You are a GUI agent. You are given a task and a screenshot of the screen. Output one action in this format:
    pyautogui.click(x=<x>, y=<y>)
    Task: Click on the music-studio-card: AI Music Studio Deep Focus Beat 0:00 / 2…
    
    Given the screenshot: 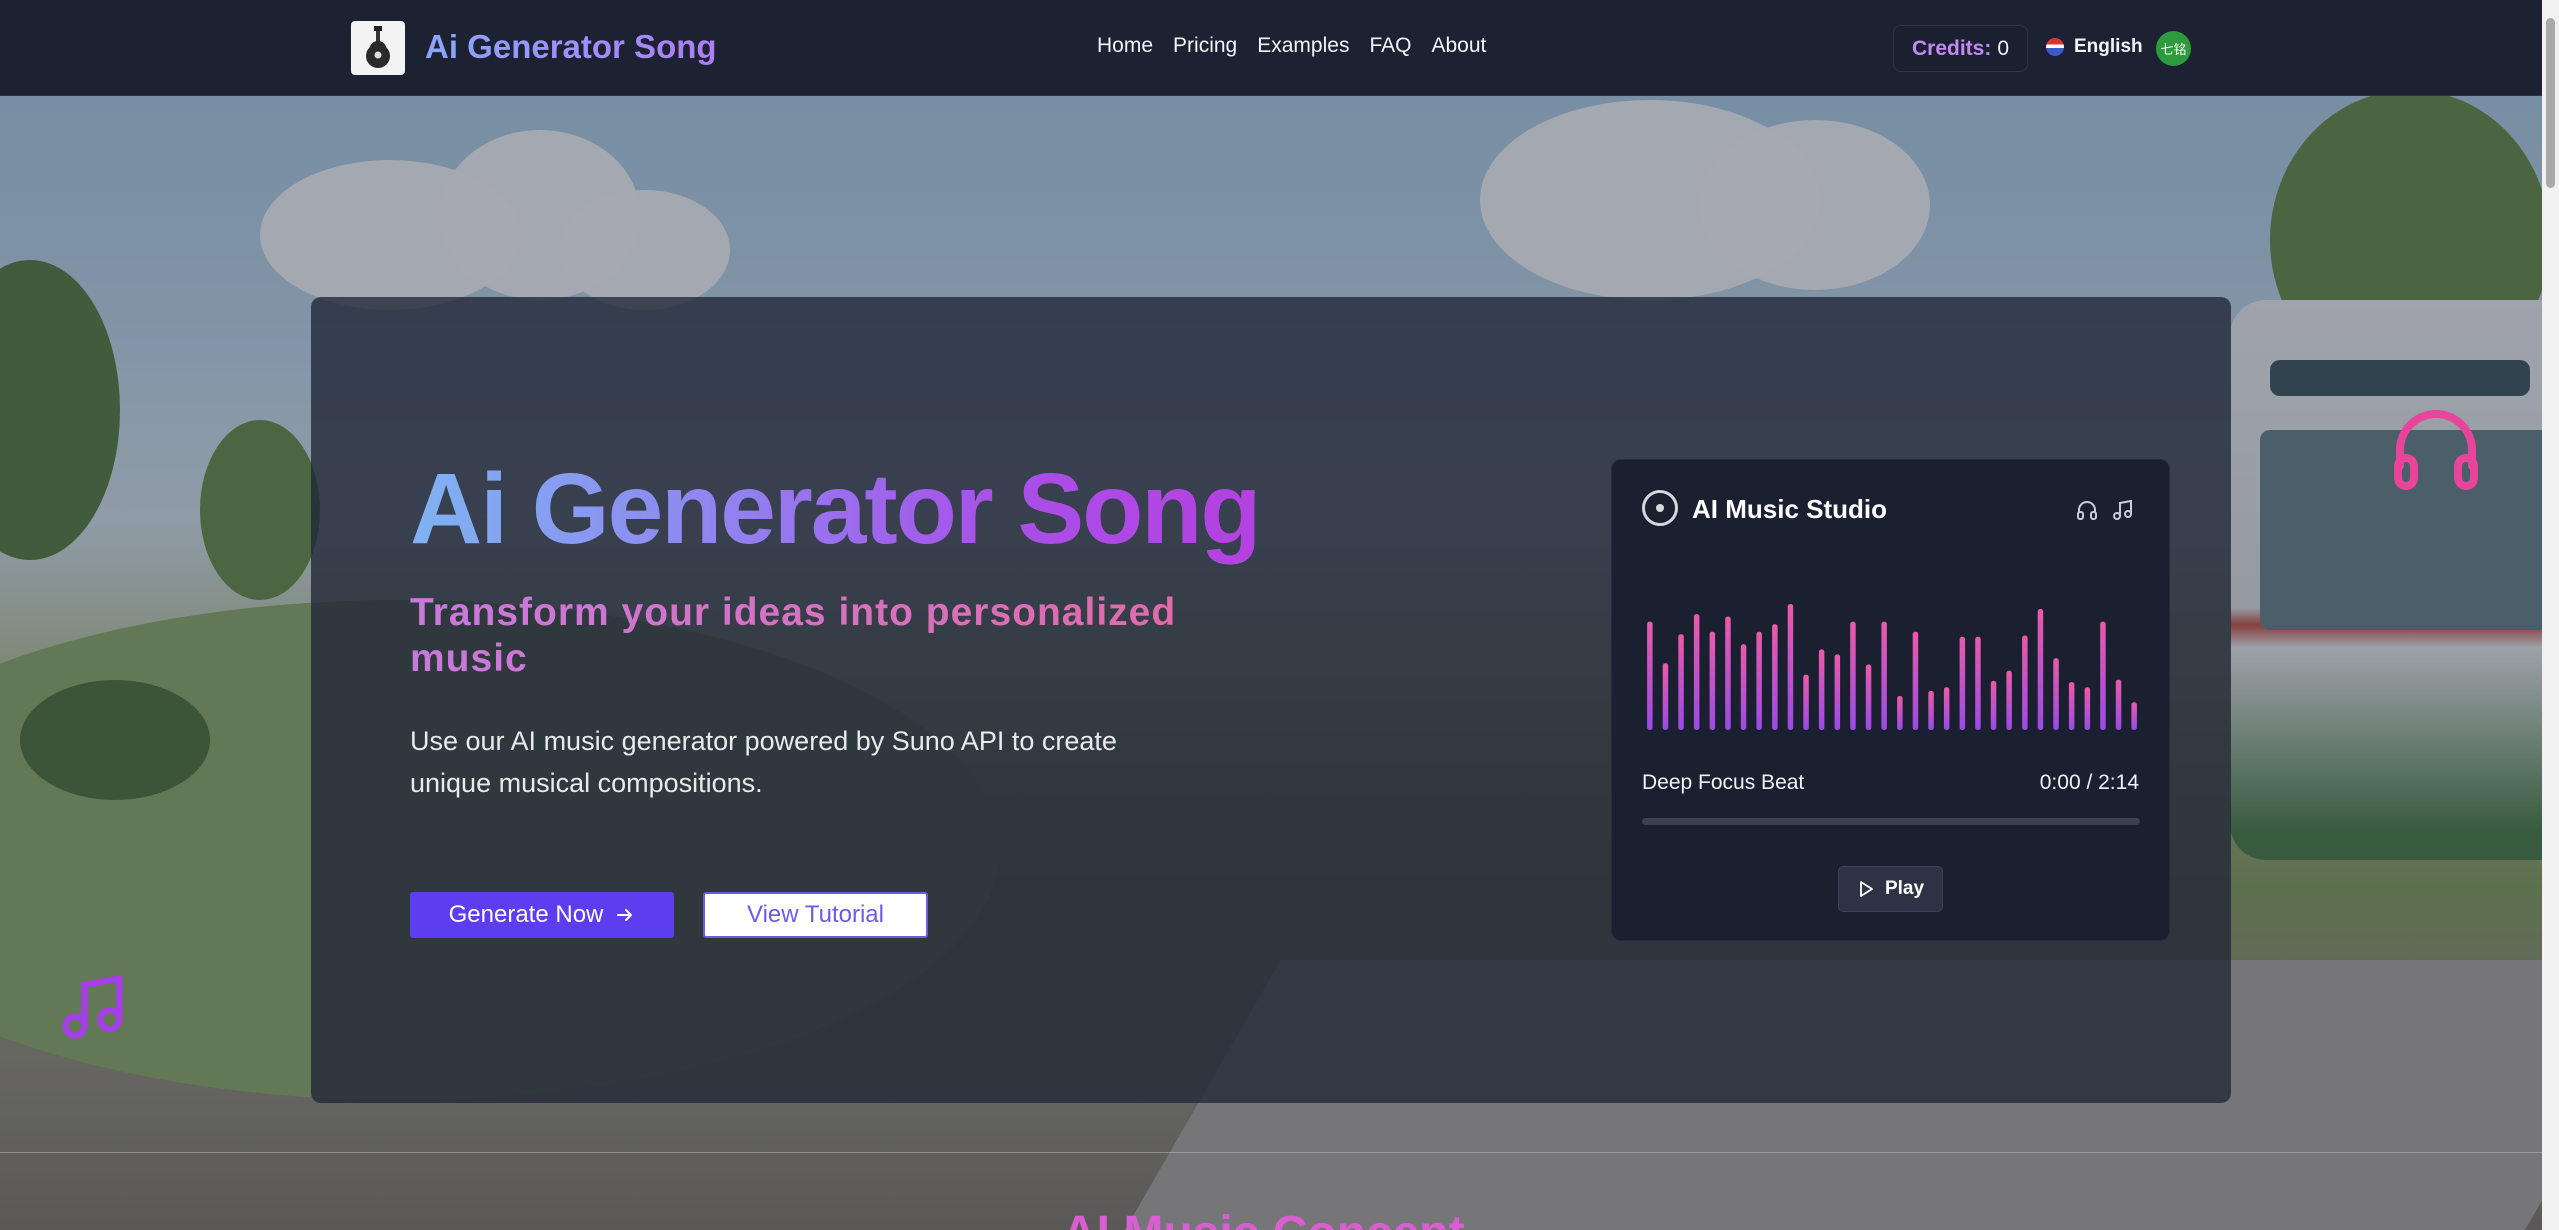 What is the action you would take?
    pyautogui.click(x=1890, y=700)
    